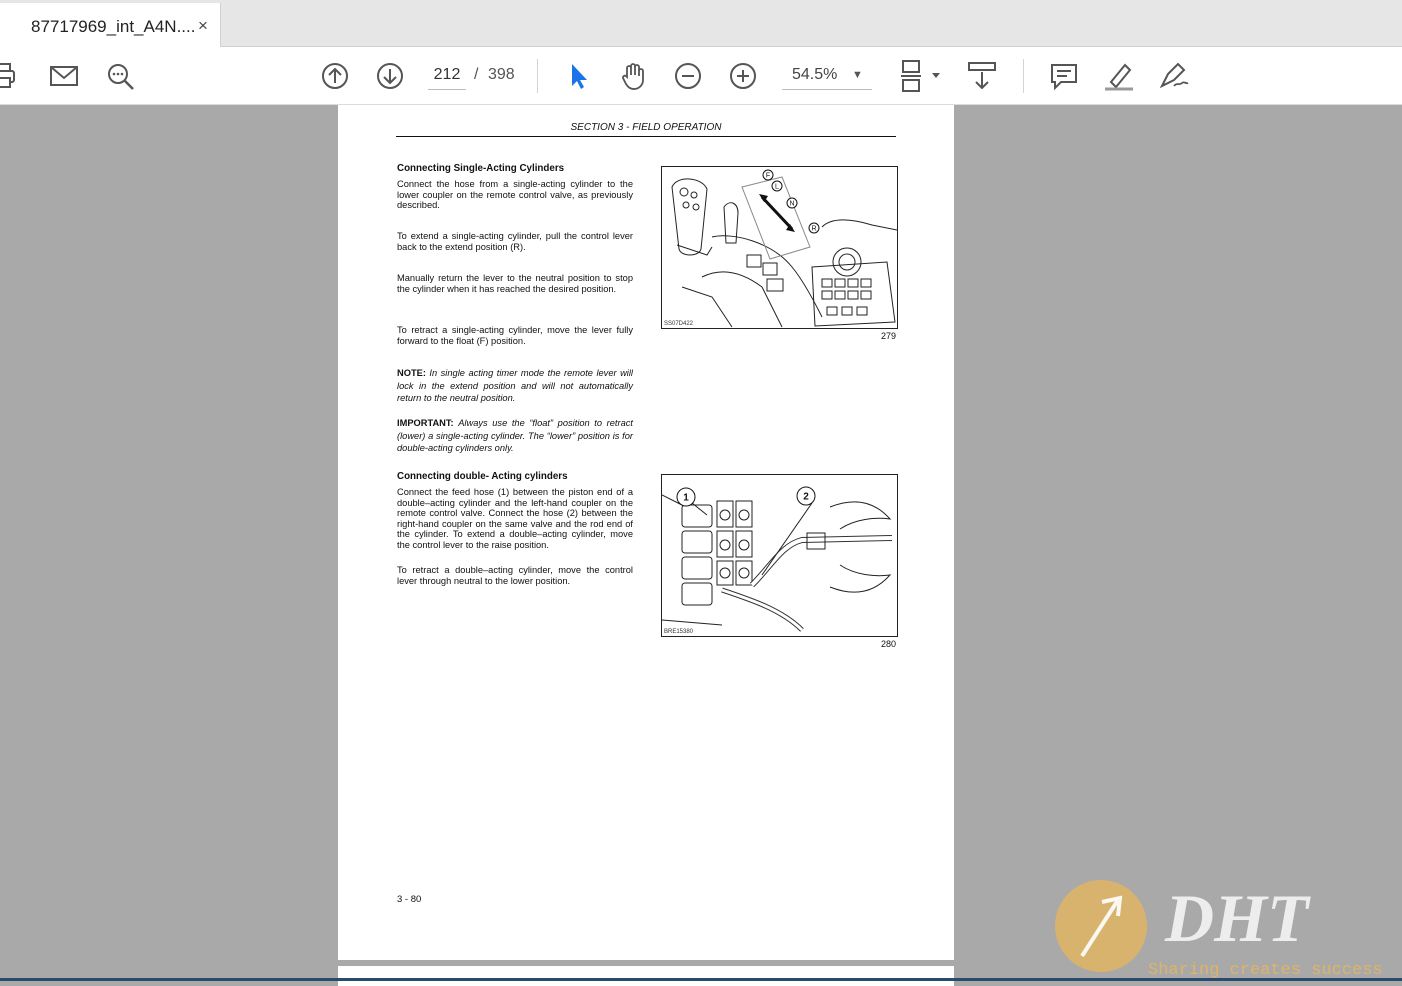 This screenshot has height=986, width=1402. Describe the element at coordinates (679, 324) in the screenshot. I see `figure-code: SS07D422` at that location.